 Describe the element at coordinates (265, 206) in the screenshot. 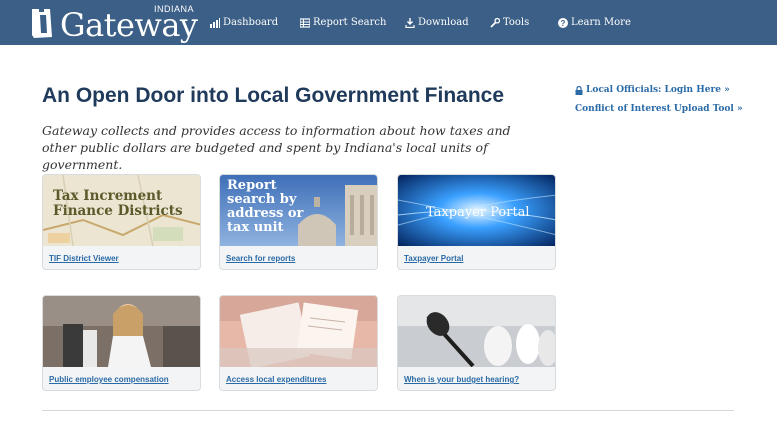

I see `report-image-caption: Report search by address or tax unit` at that location.